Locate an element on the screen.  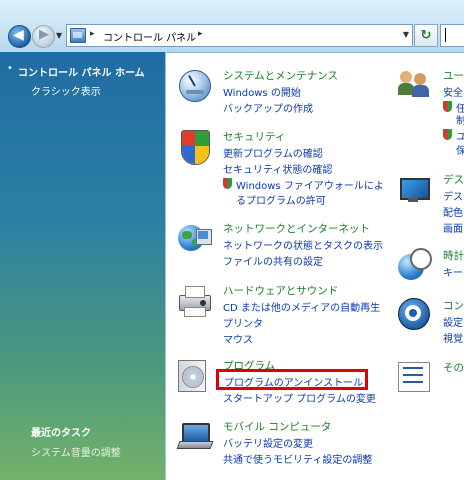
appearance-link: デス is located at coordinates (453, 195).